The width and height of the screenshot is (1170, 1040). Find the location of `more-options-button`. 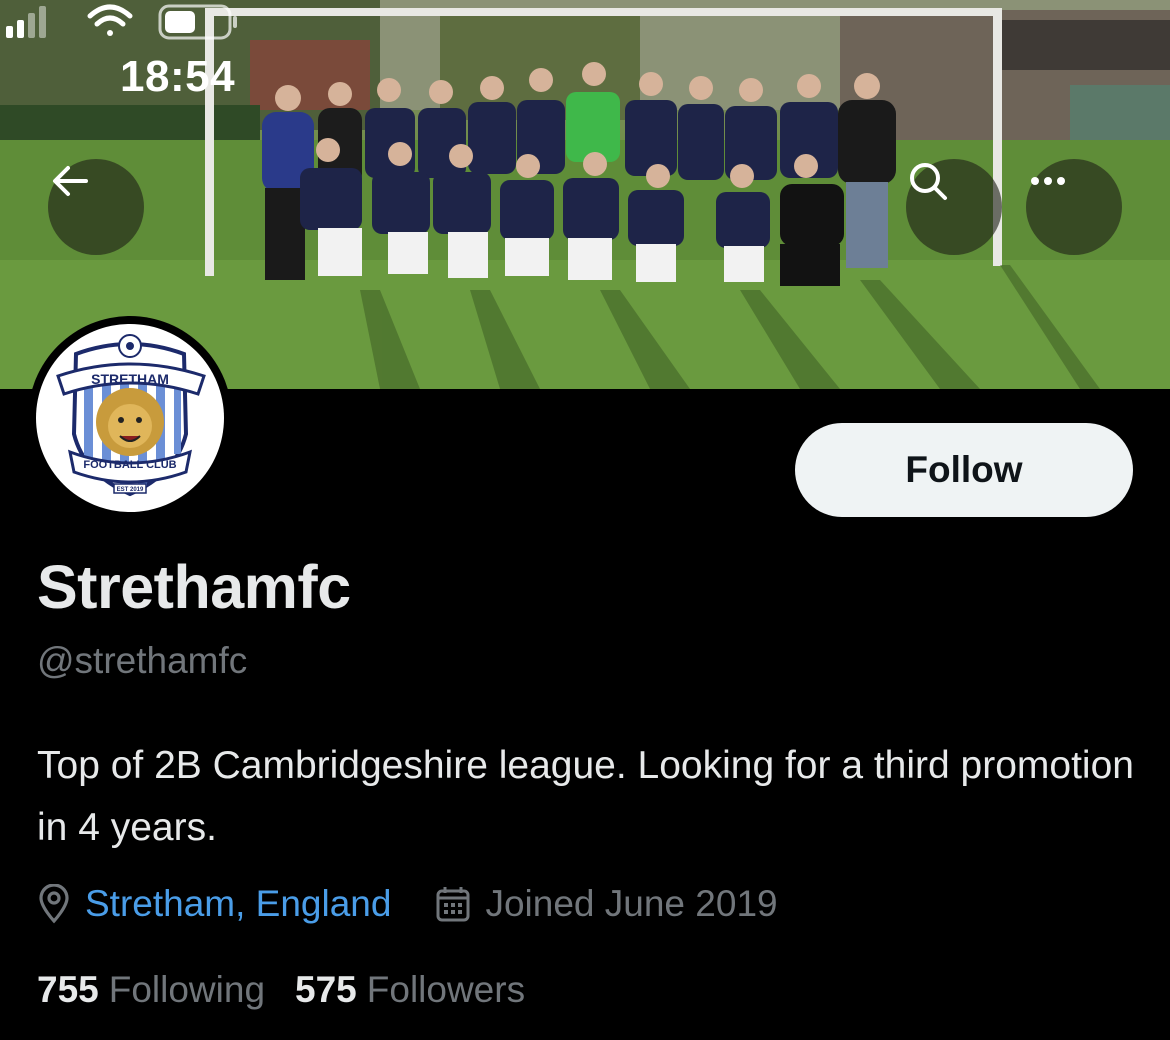

more-options-button is located at coordinates (1074, 207).